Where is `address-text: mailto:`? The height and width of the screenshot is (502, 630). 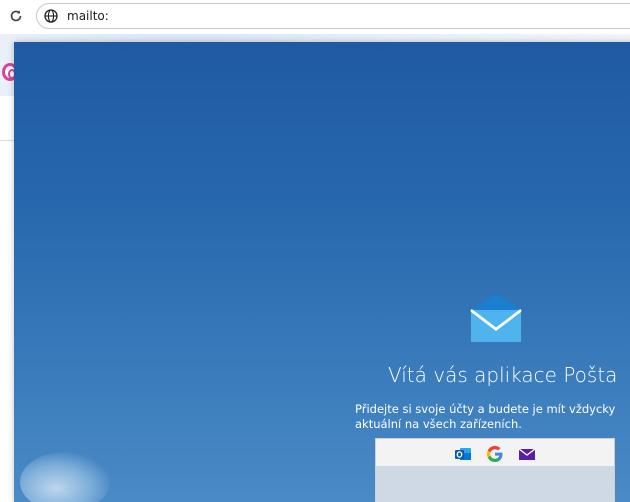
address-text: mailto: is located at coordinates (88, 16).